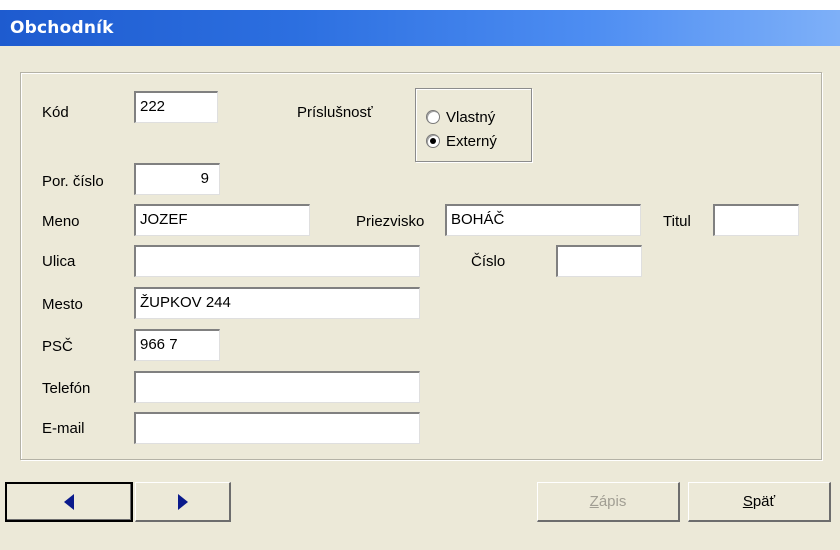 Image resolution: width=840 pixels, height=550 pixels. Describe the element at coordinates (277, 387) in the screenshot. I see `telefon-input` at that location.